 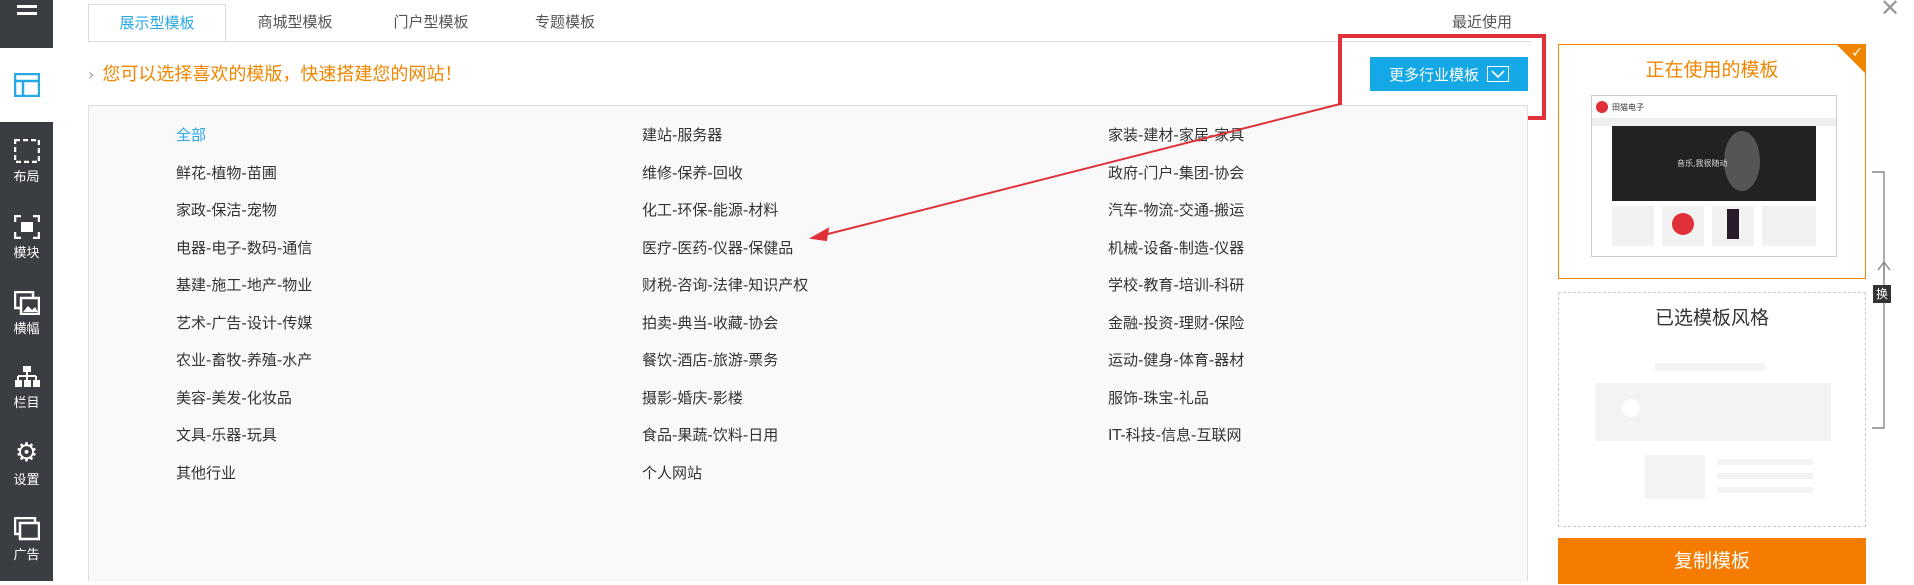 What do you see at coordinates (1714, 176) in the screenshot?
I see `current-template-thumbnail: 田猫电子 音乐,我很随动` at bounding box center [1714, 176].